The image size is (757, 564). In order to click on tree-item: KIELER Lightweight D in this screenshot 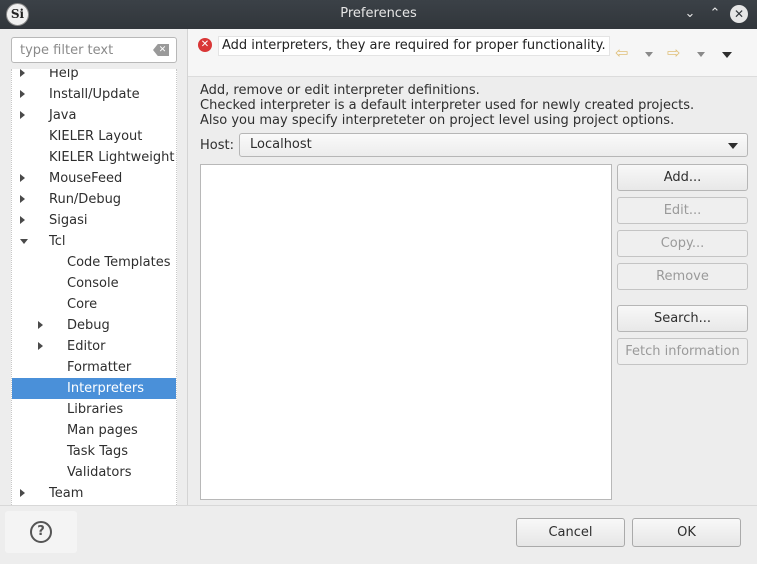, I will do `click(94, 157)`.